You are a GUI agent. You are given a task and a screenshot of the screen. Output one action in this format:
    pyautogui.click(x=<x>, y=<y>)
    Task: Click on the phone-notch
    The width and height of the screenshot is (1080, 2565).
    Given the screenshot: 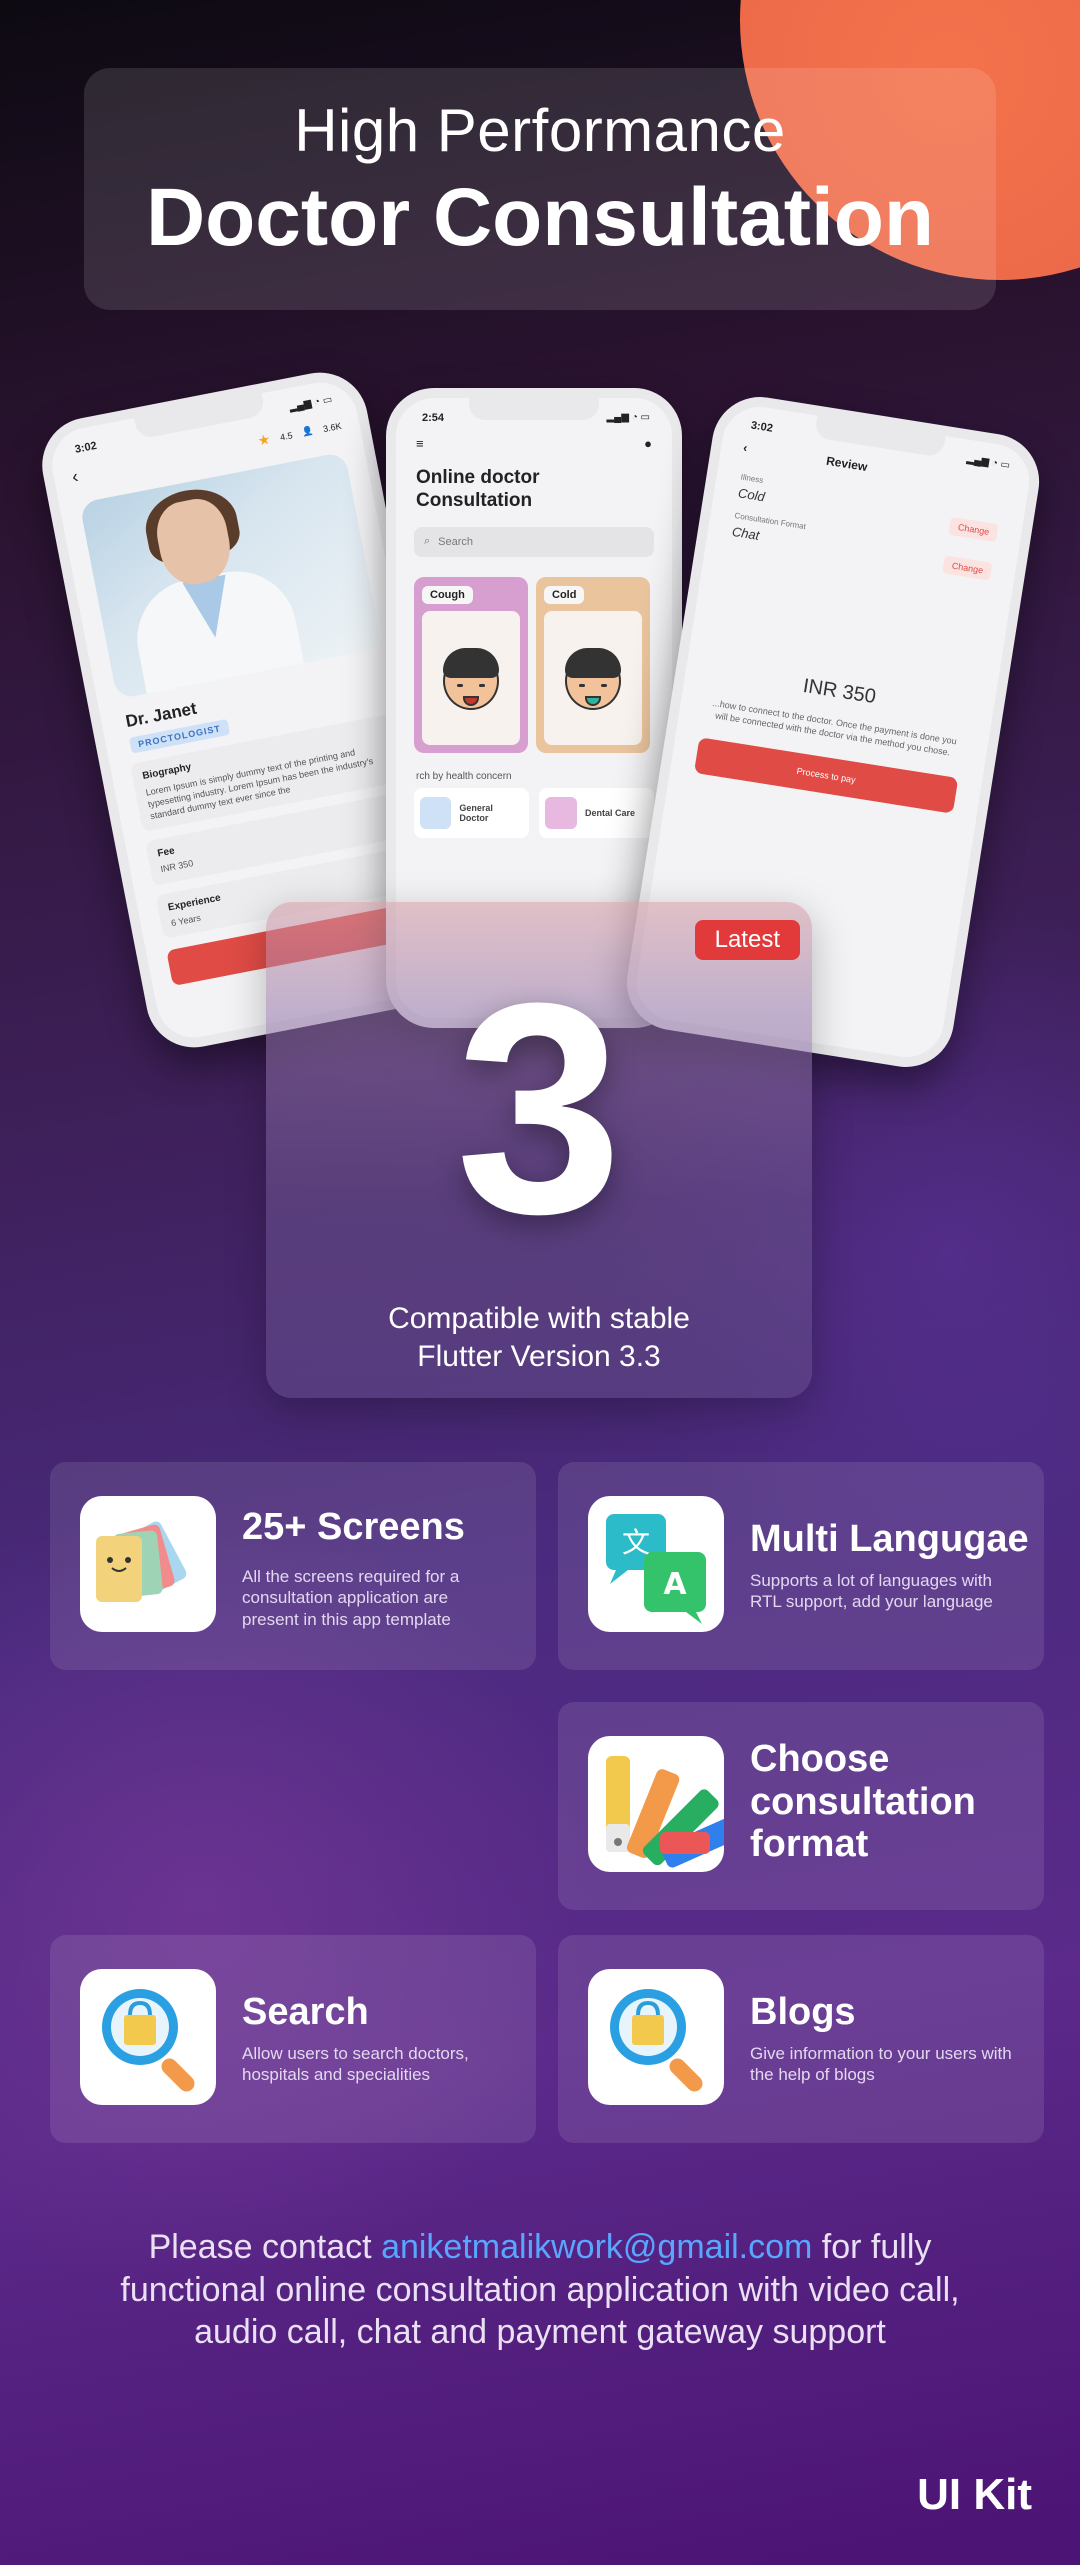 What is the action you would take?
    pyautogui.click(x=534, y=409)
    